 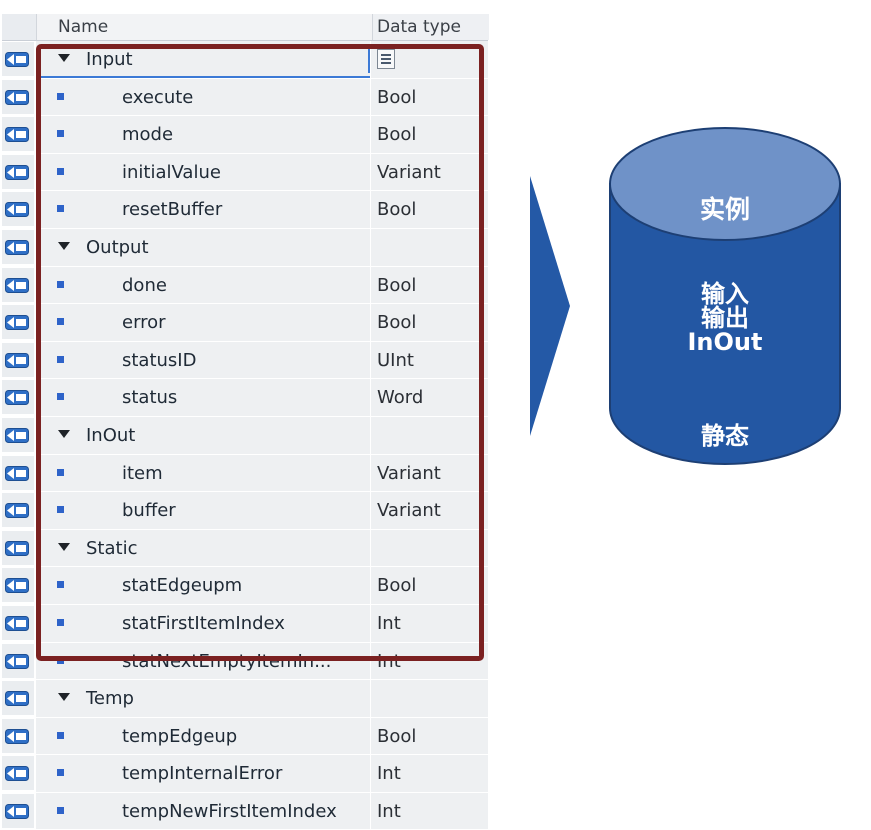 I want to click on table-row: initialValue Variant, so click(x=245, y=172).